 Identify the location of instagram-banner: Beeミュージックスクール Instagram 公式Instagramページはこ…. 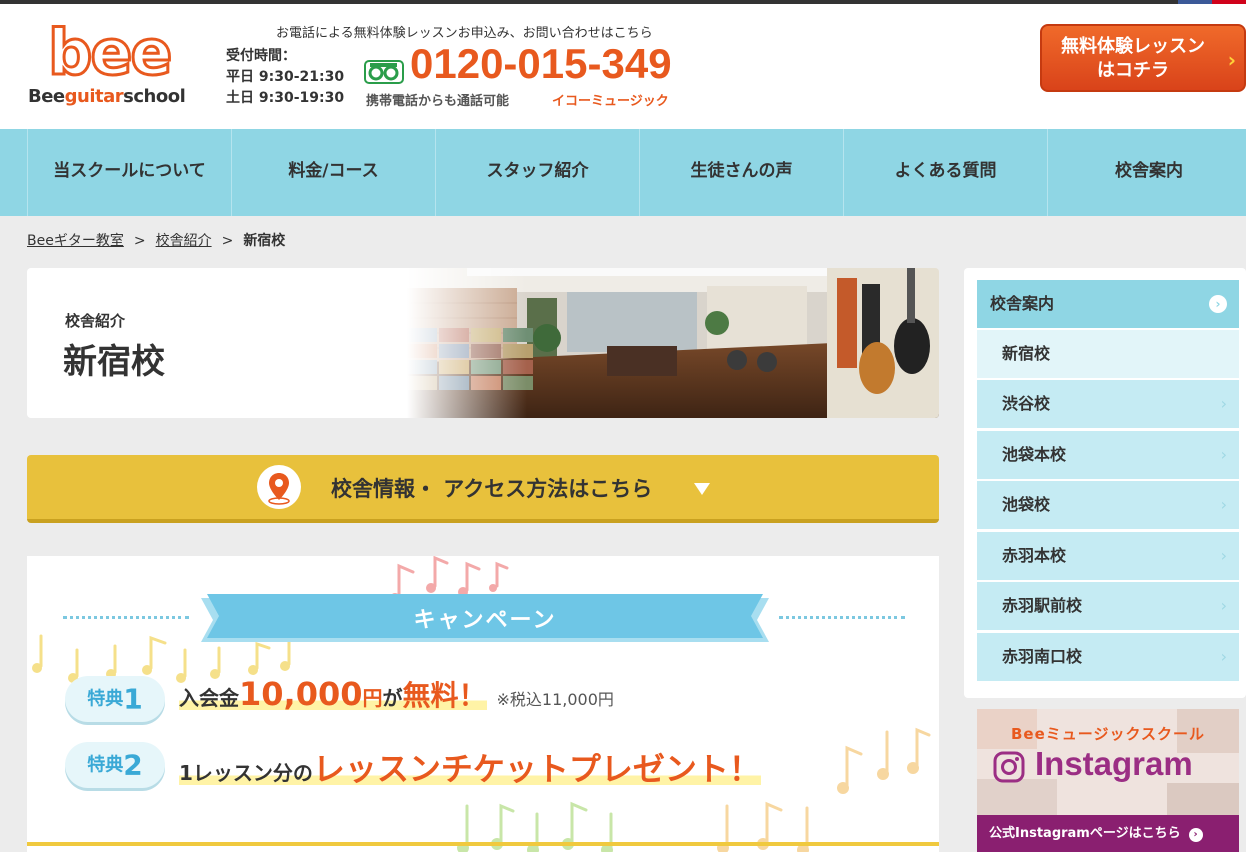
(1108, 780).